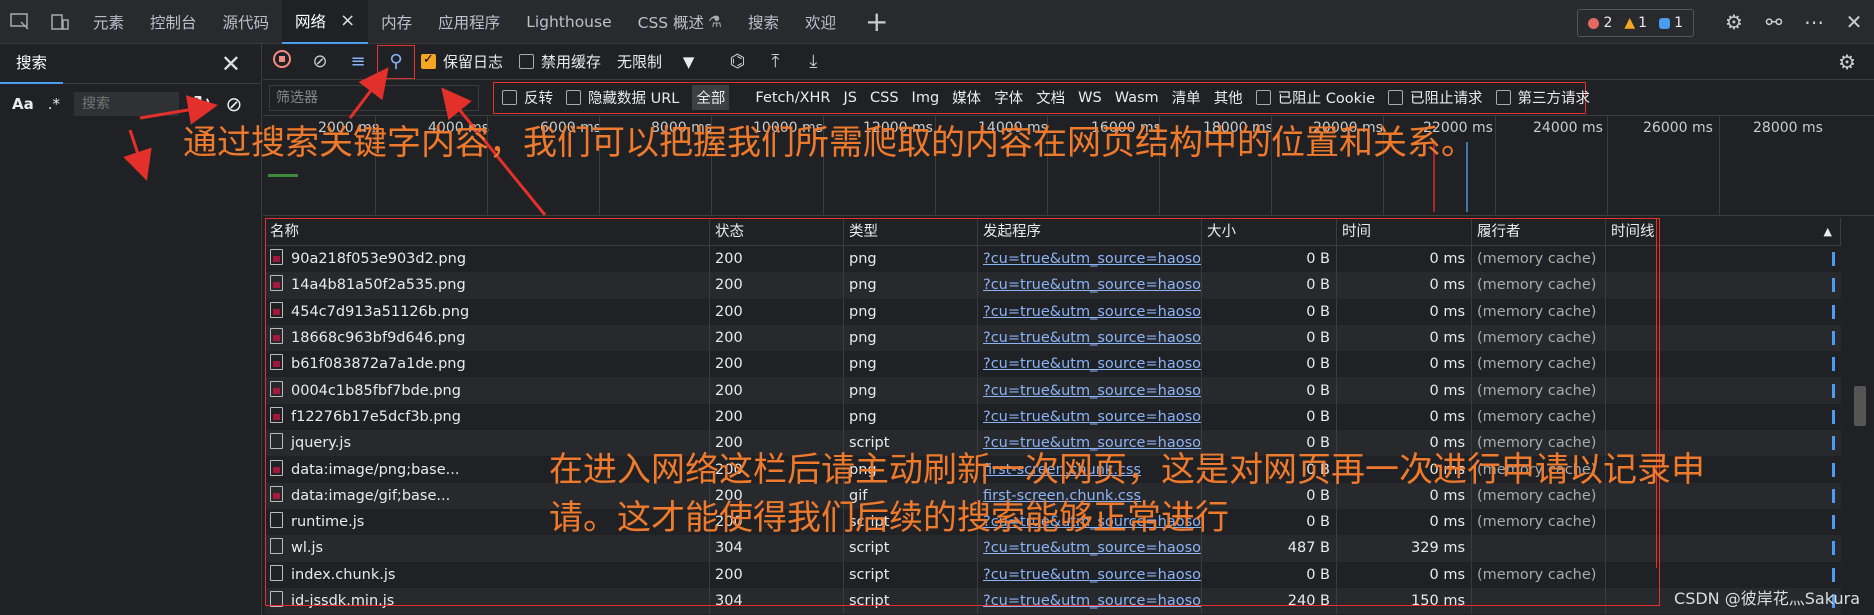  Describe the element at coordinates (396, 22) in the screenshot. I see `tab-memory: 内存` at that location.